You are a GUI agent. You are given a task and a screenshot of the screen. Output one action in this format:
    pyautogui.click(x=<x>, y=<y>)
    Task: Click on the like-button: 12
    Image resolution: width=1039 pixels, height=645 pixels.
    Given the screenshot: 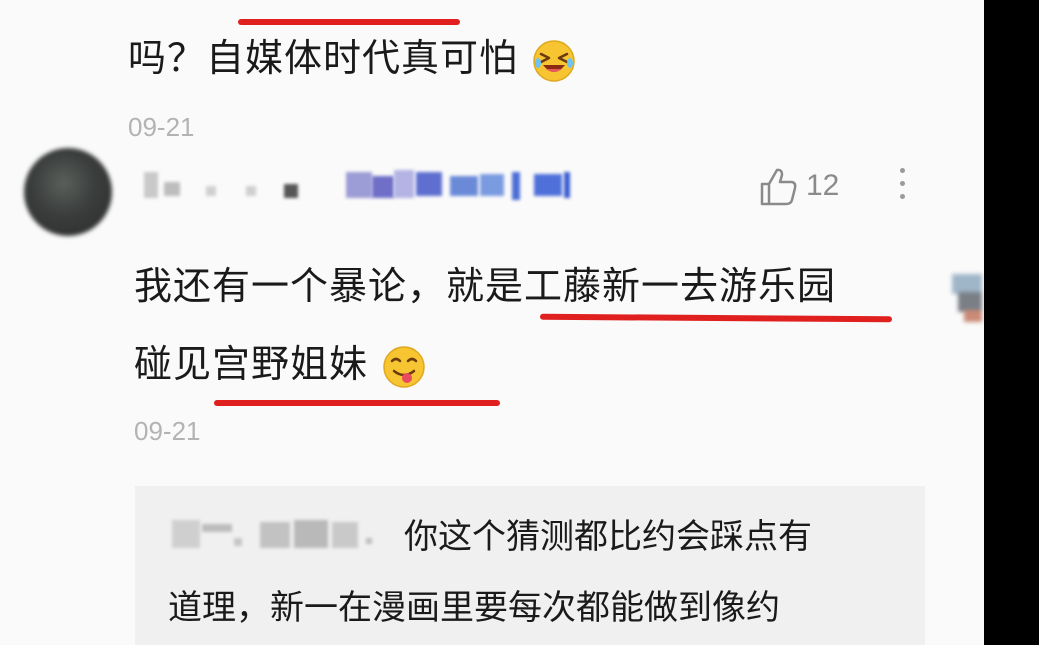 What is the action you would take?
    pyautogui.click(x=797, y=186)
    